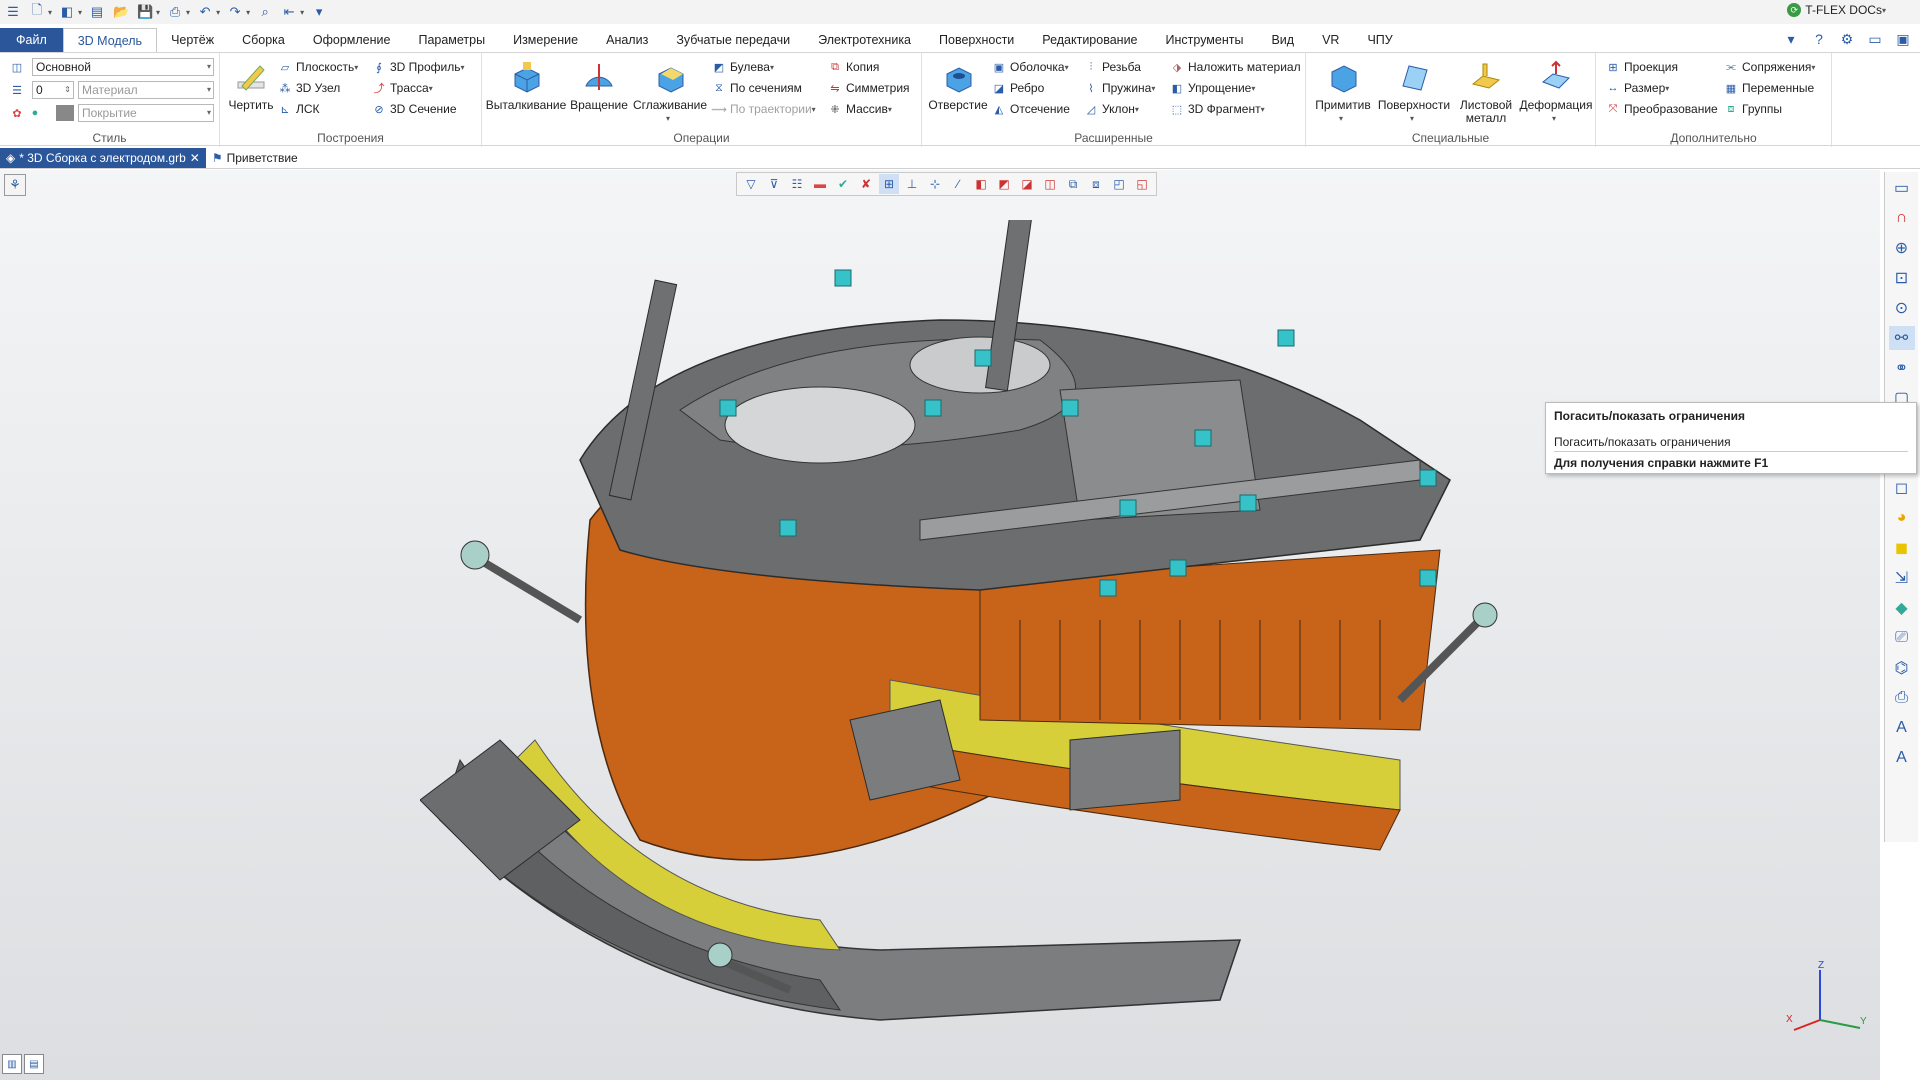  What do you see at coordinates (37, 11) in the screenshot?
I see `new-file-icon: 🗋` at bounding box center [37, 11].